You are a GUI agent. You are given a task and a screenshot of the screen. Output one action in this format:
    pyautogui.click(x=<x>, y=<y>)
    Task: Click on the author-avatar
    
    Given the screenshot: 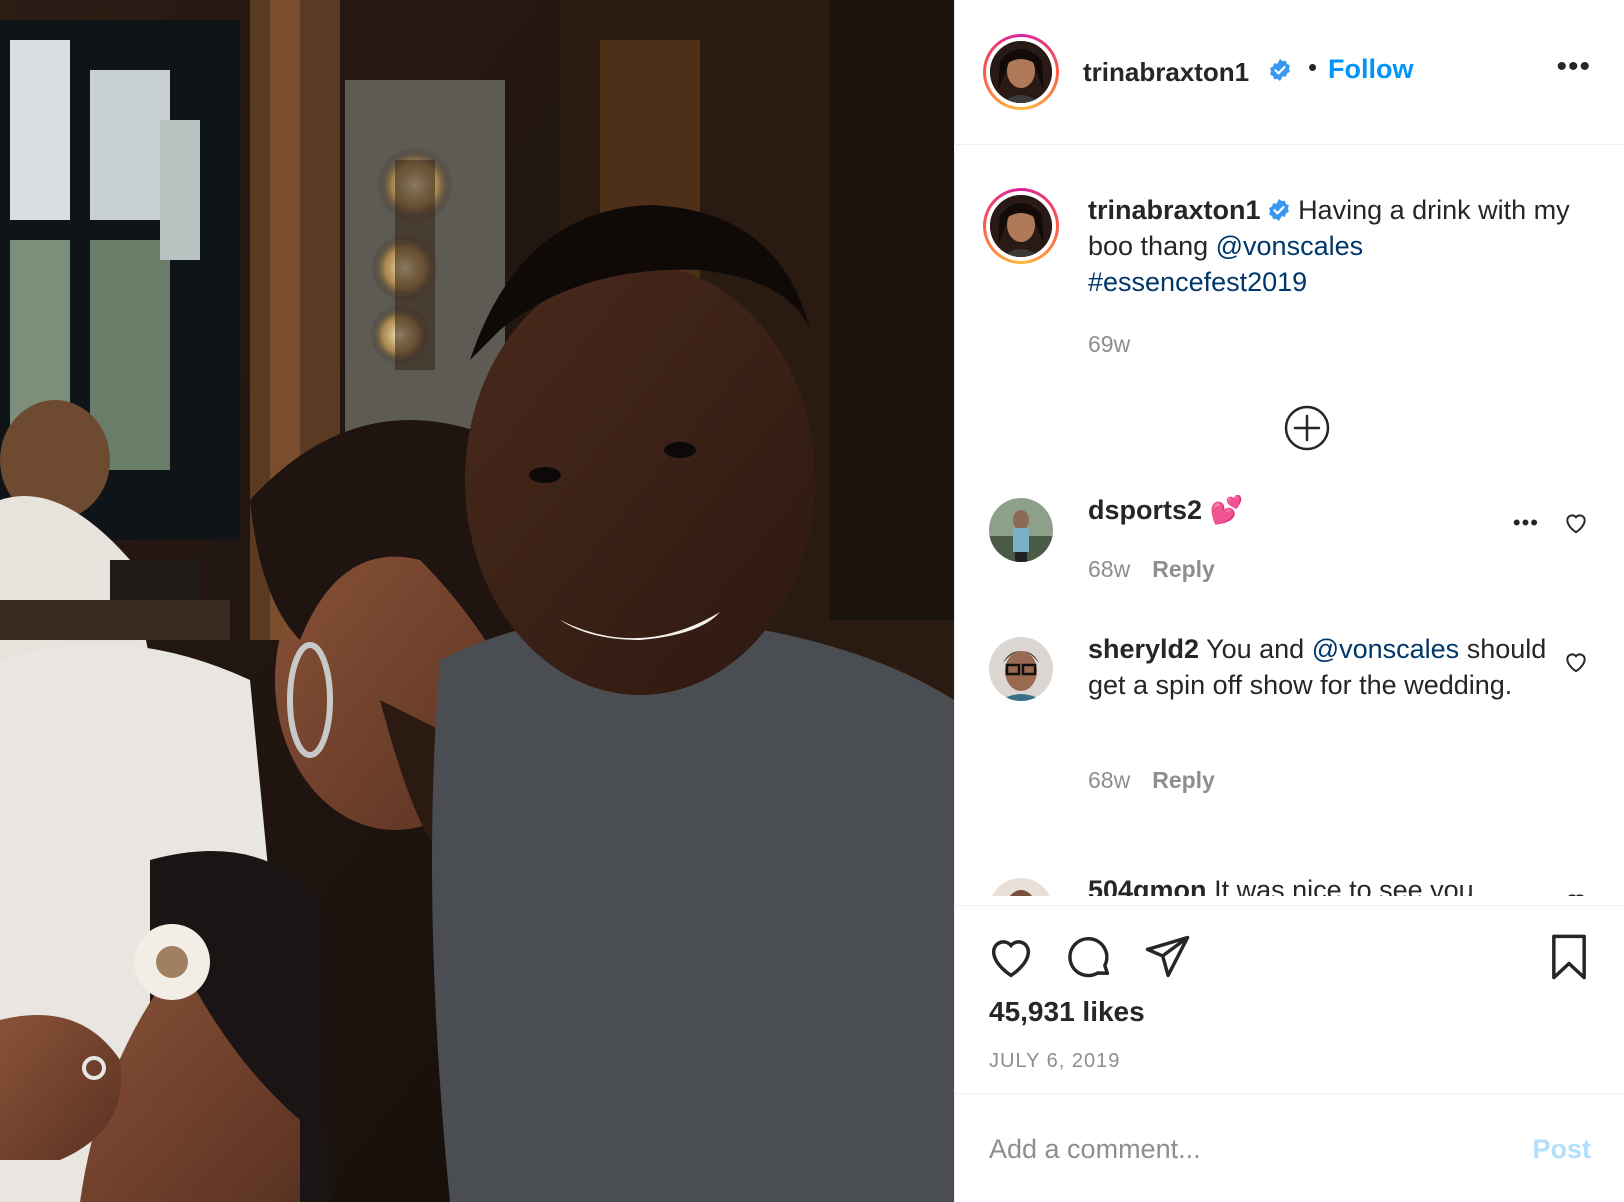 What is the action you would take?
    pyautogui.click(x=1021, y=72)
    